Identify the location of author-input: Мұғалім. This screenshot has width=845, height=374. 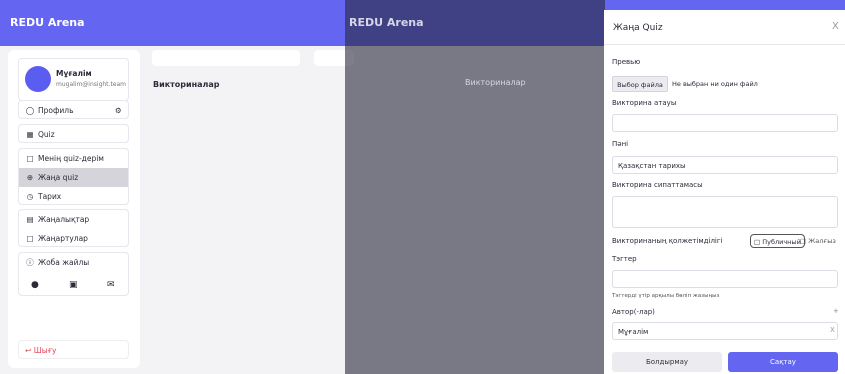
(725, 331).